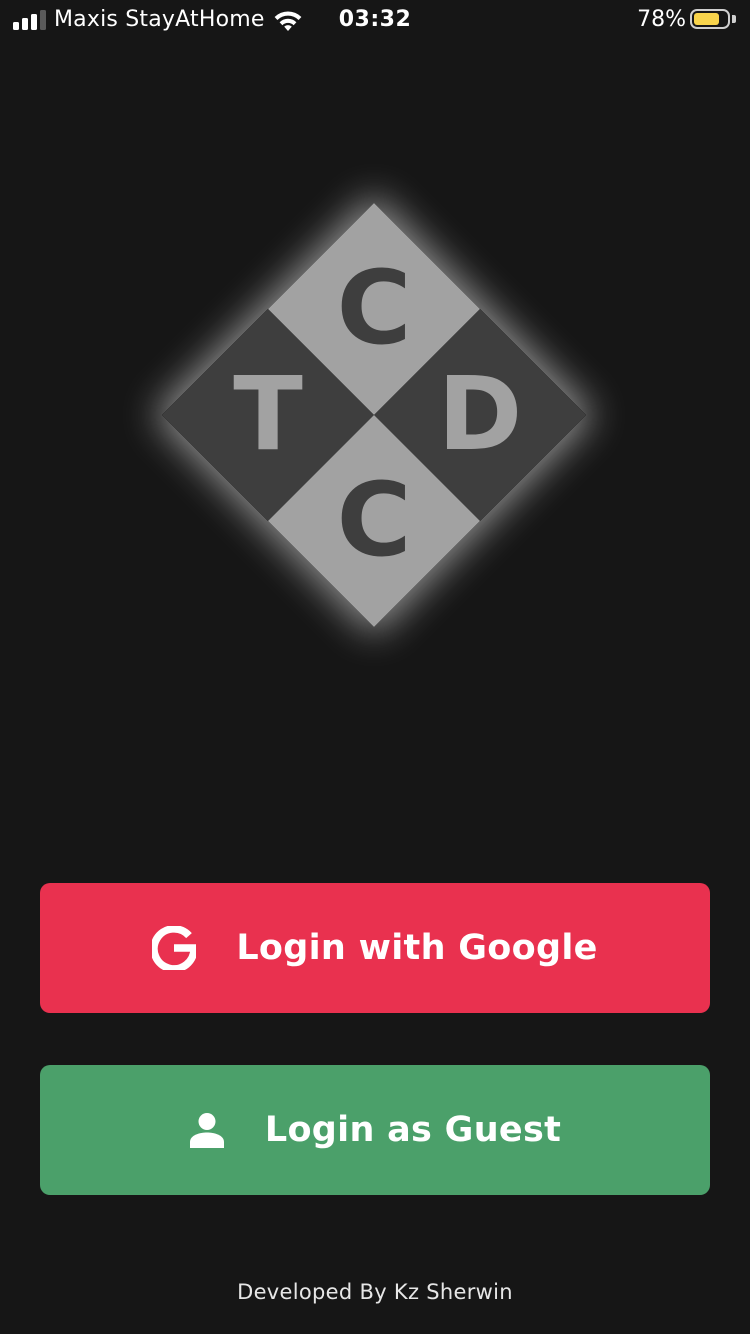 The height and width of the screenshot is (1334, 750). What do you see at coordinates (714, 20) in the screenshot?
I see `battery-icon` at bounding box center [714, 20].